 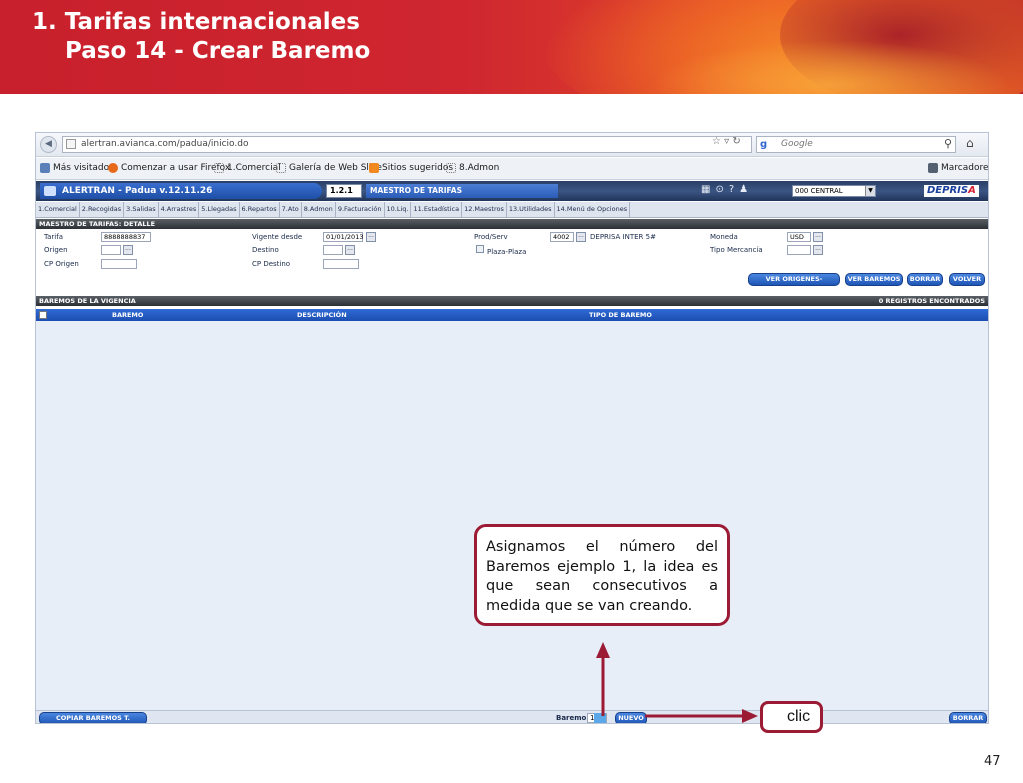 What do you see at coordinates (43, 315) in the screenshot?
I see `select-all-checkbox` at bounding box center [43, 315].